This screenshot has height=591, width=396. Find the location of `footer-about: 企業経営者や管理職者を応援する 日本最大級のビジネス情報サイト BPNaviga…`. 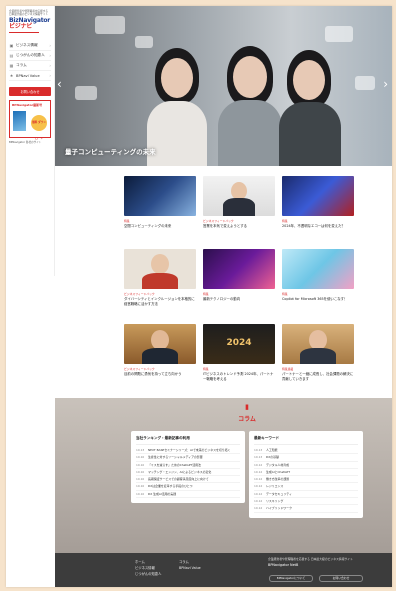

footer-about: 企業経営者や管理職者を応援する 日本最大級のビジネス情報サイト BPNaviga… is located at coordinates (318, 562).